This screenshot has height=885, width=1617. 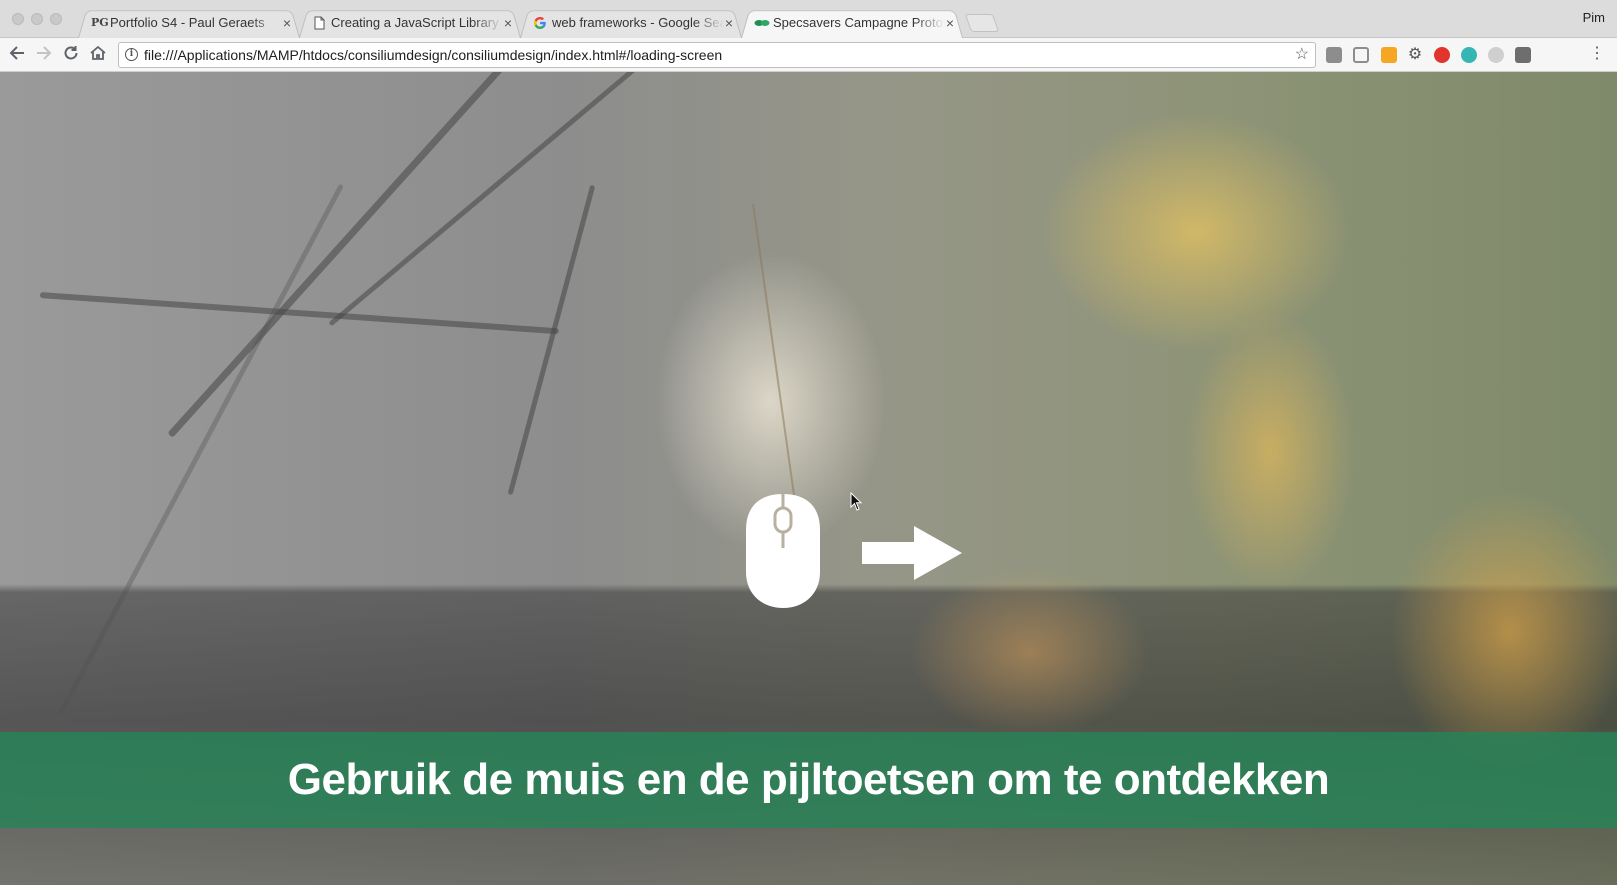 What do you see at coordinates (56, 19) in the screenshot?
I see `maximize-window-button` at bounding box center [56, 19].